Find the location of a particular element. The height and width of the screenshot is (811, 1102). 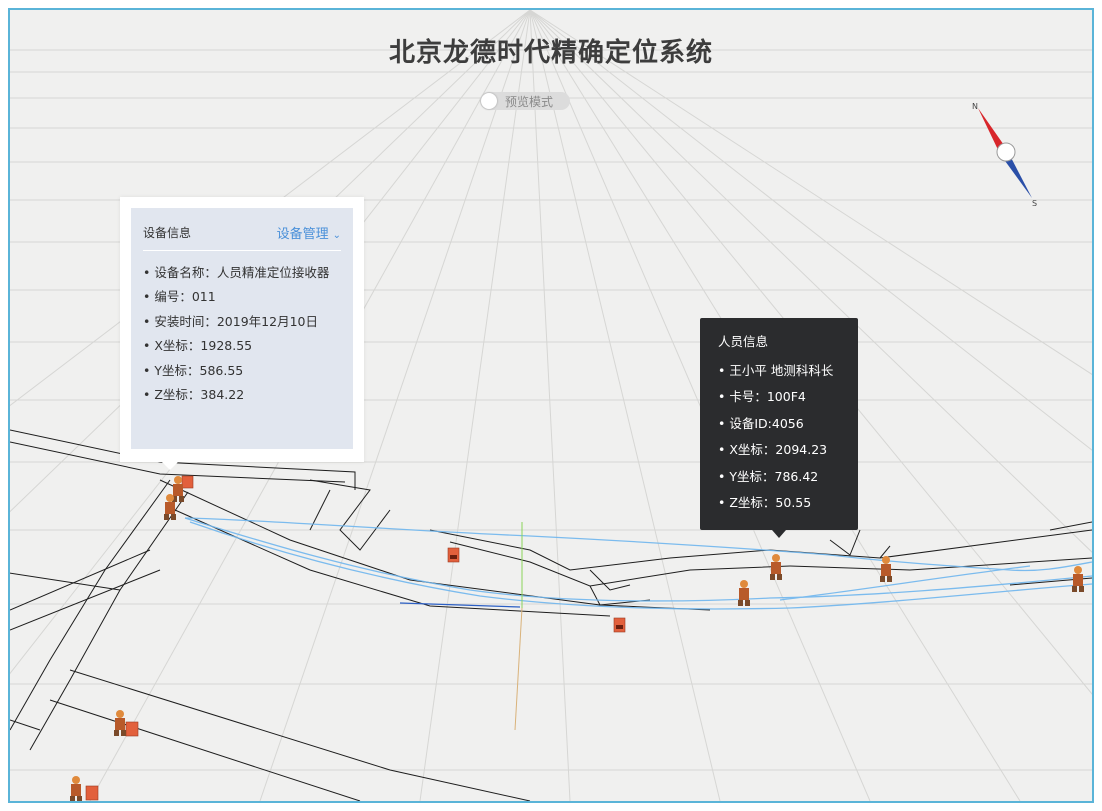

device-number-field: 编号：011 is located at coordinates (242, 297).